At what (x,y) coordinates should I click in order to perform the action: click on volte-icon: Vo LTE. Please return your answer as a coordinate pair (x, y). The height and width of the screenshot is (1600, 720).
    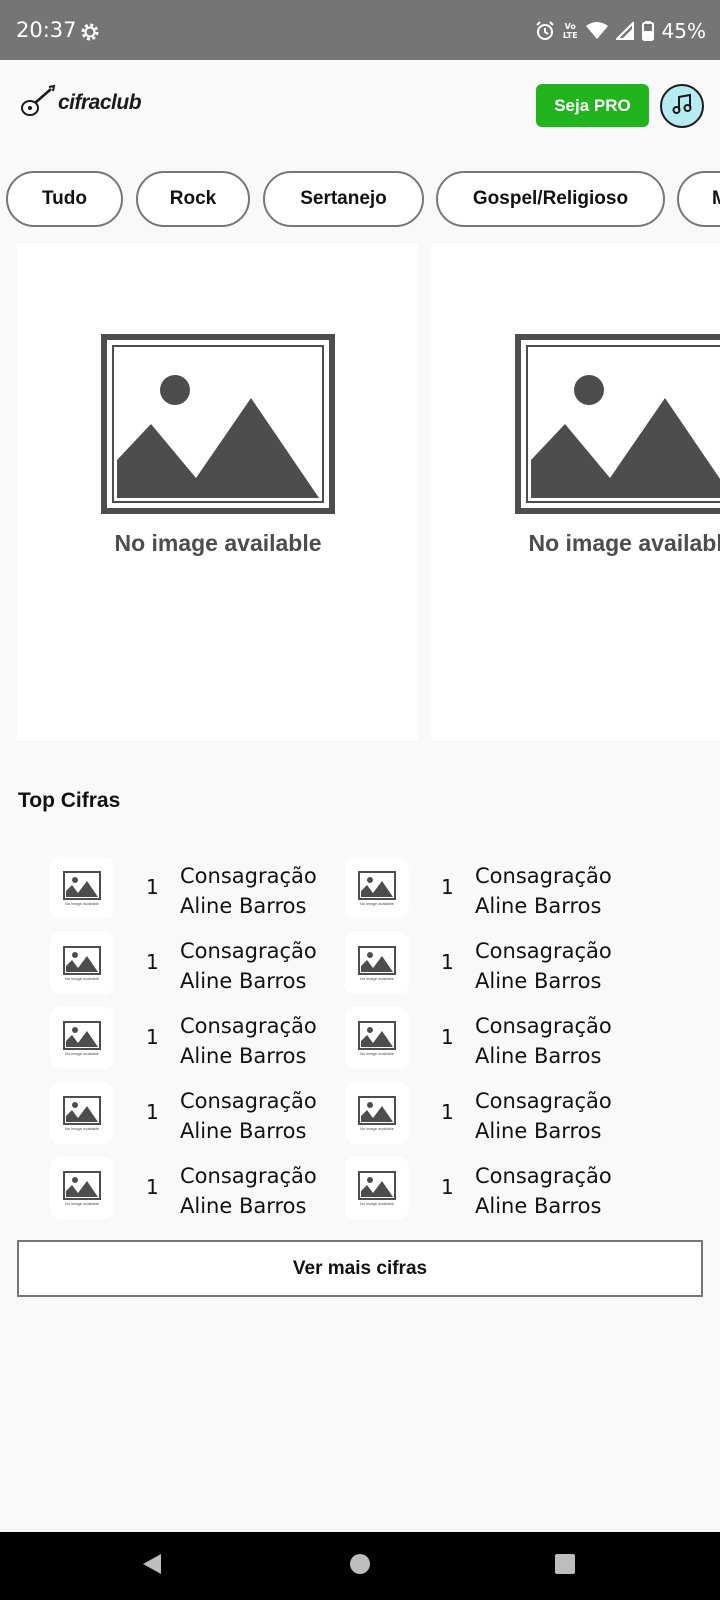
    Looking at the image, I should click on (570, 31).